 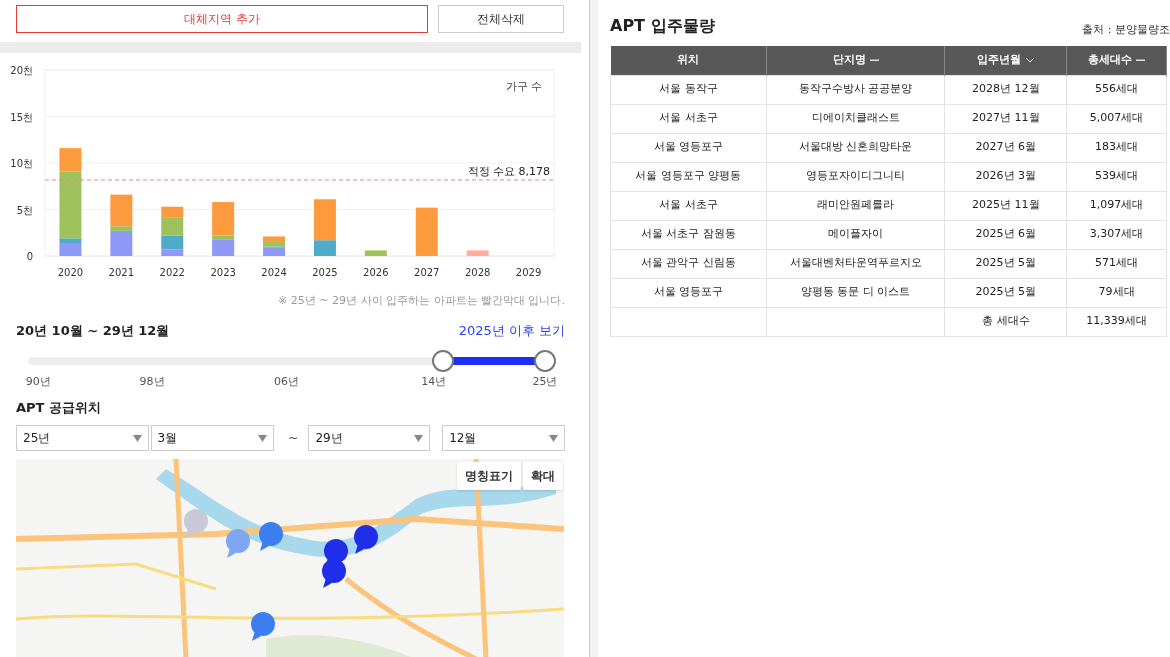 What do you see at coordinates (121, 273) in the screenshot?
I see `axis-tick-label: 2021` at bounding box center [121, 273].